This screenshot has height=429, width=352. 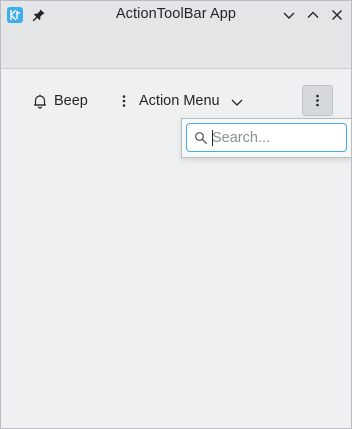 I want to click on beep-button: Beep, so click(x=59, y=101).